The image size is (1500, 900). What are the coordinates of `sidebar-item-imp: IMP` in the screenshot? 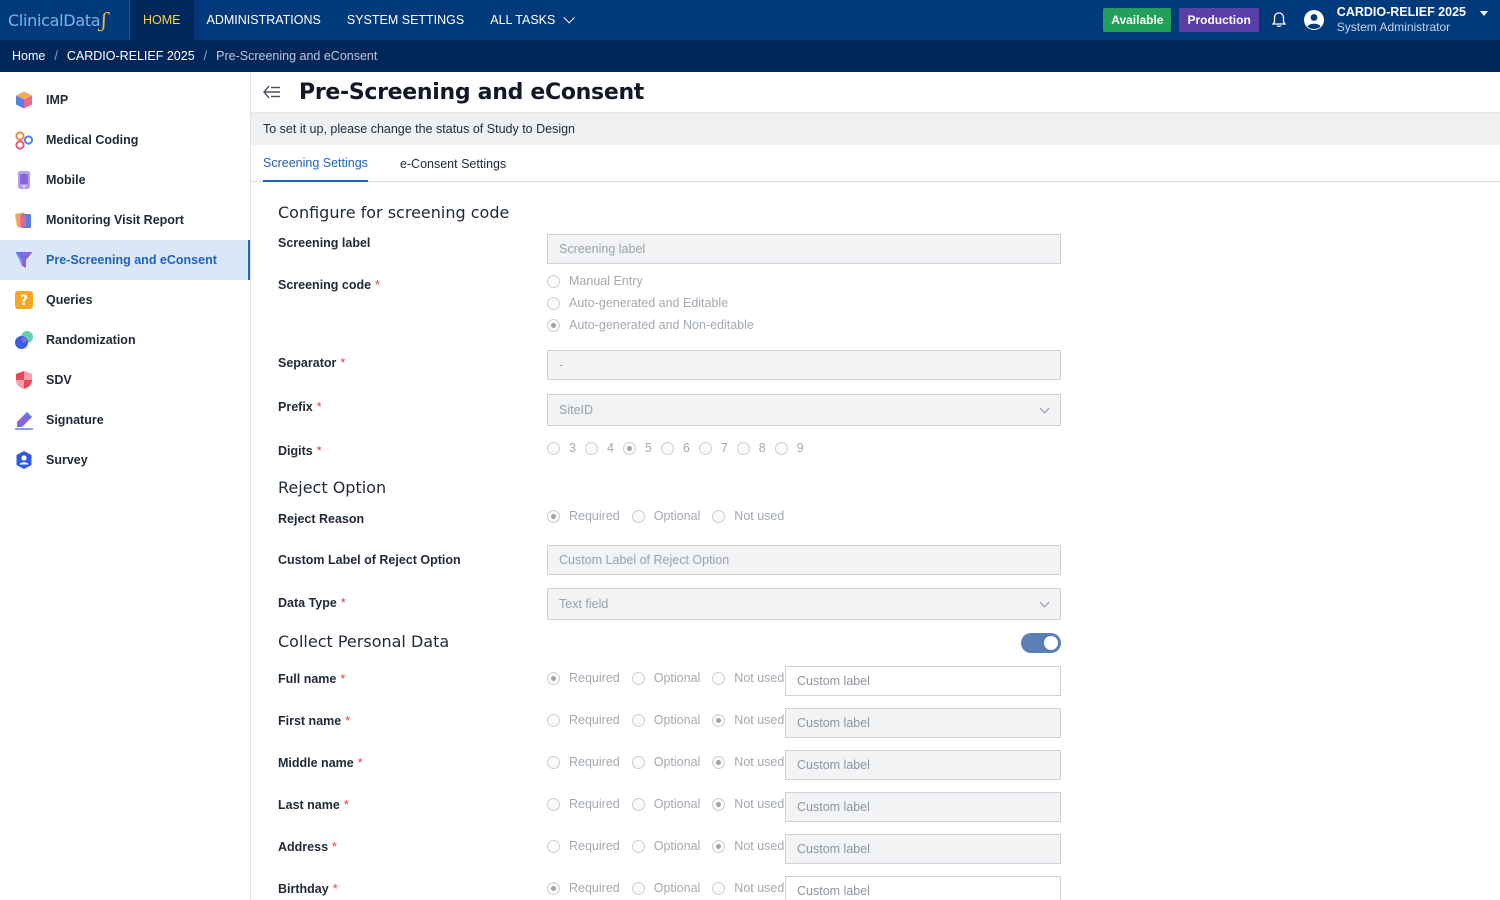 It's located at (125, 100).